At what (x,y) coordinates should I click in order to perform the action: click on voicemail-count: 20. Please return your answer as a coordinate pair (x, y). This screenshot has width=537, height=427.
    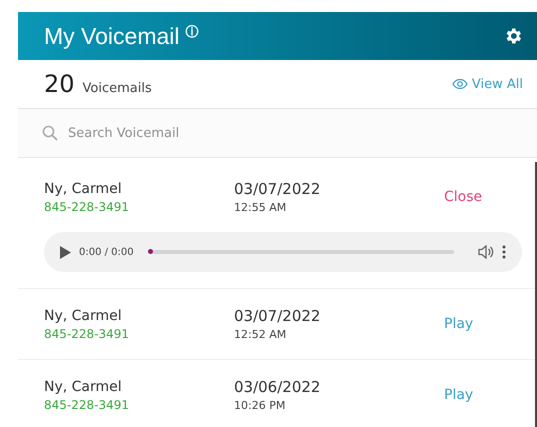
    Looking at the image, I should click on (59, 84).